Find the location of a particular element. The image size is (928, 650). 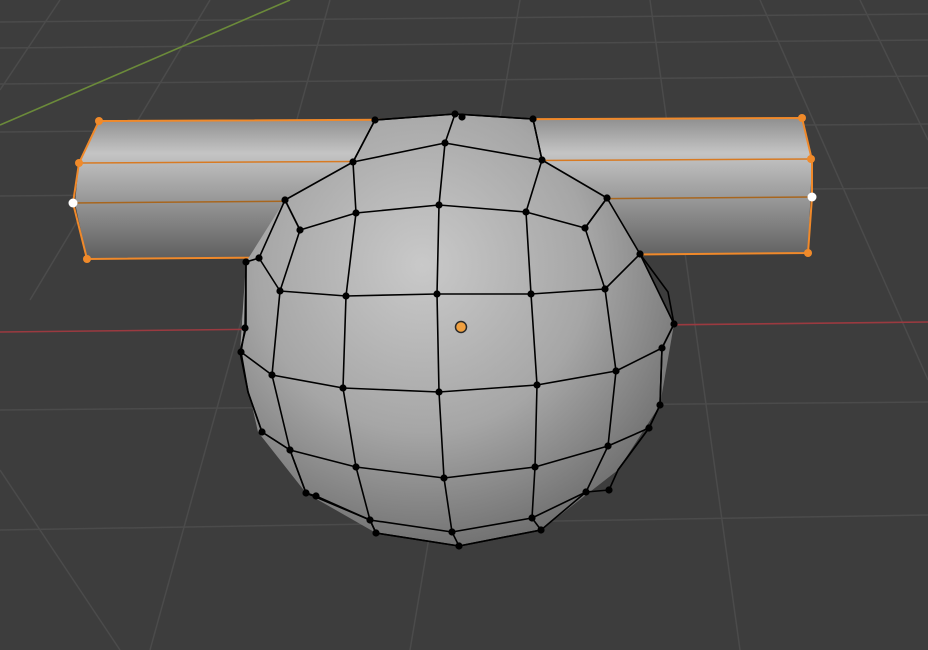

active-vertex-right is located at coordinates (812, 197).